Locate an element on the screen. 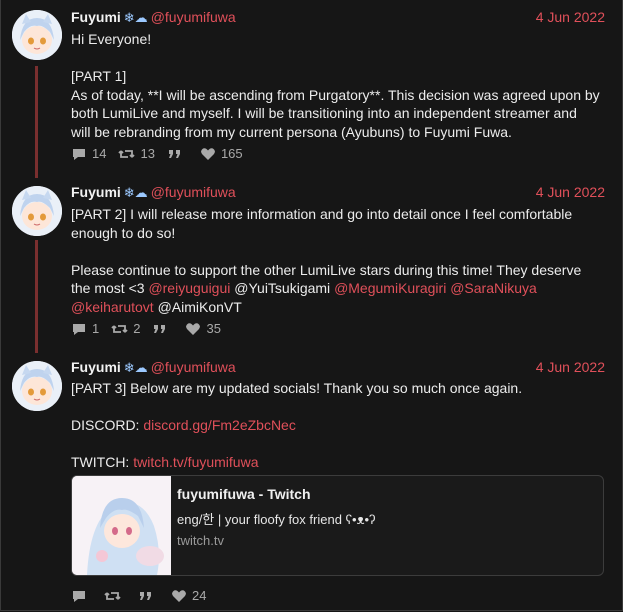 This screenshot has width=623, height=612. text-fragment: the most <3 is located at coordinates (110, 288).